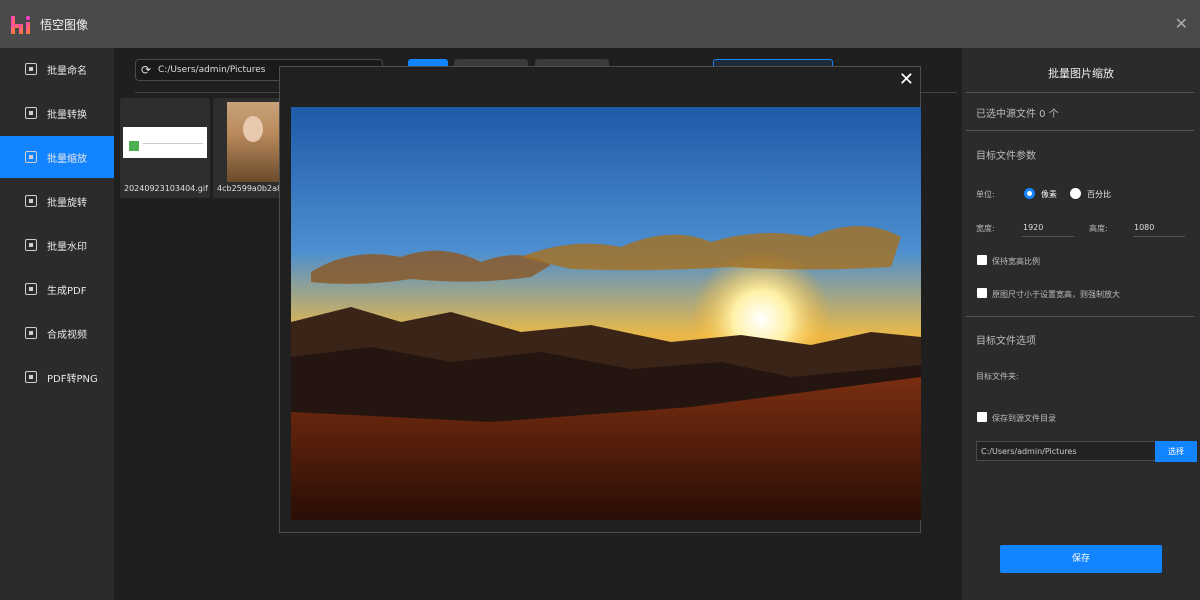 The width and height of the screenshot is (1200, 600). I want to click on file-name: 20240923103404.gif, so click(166, 188).